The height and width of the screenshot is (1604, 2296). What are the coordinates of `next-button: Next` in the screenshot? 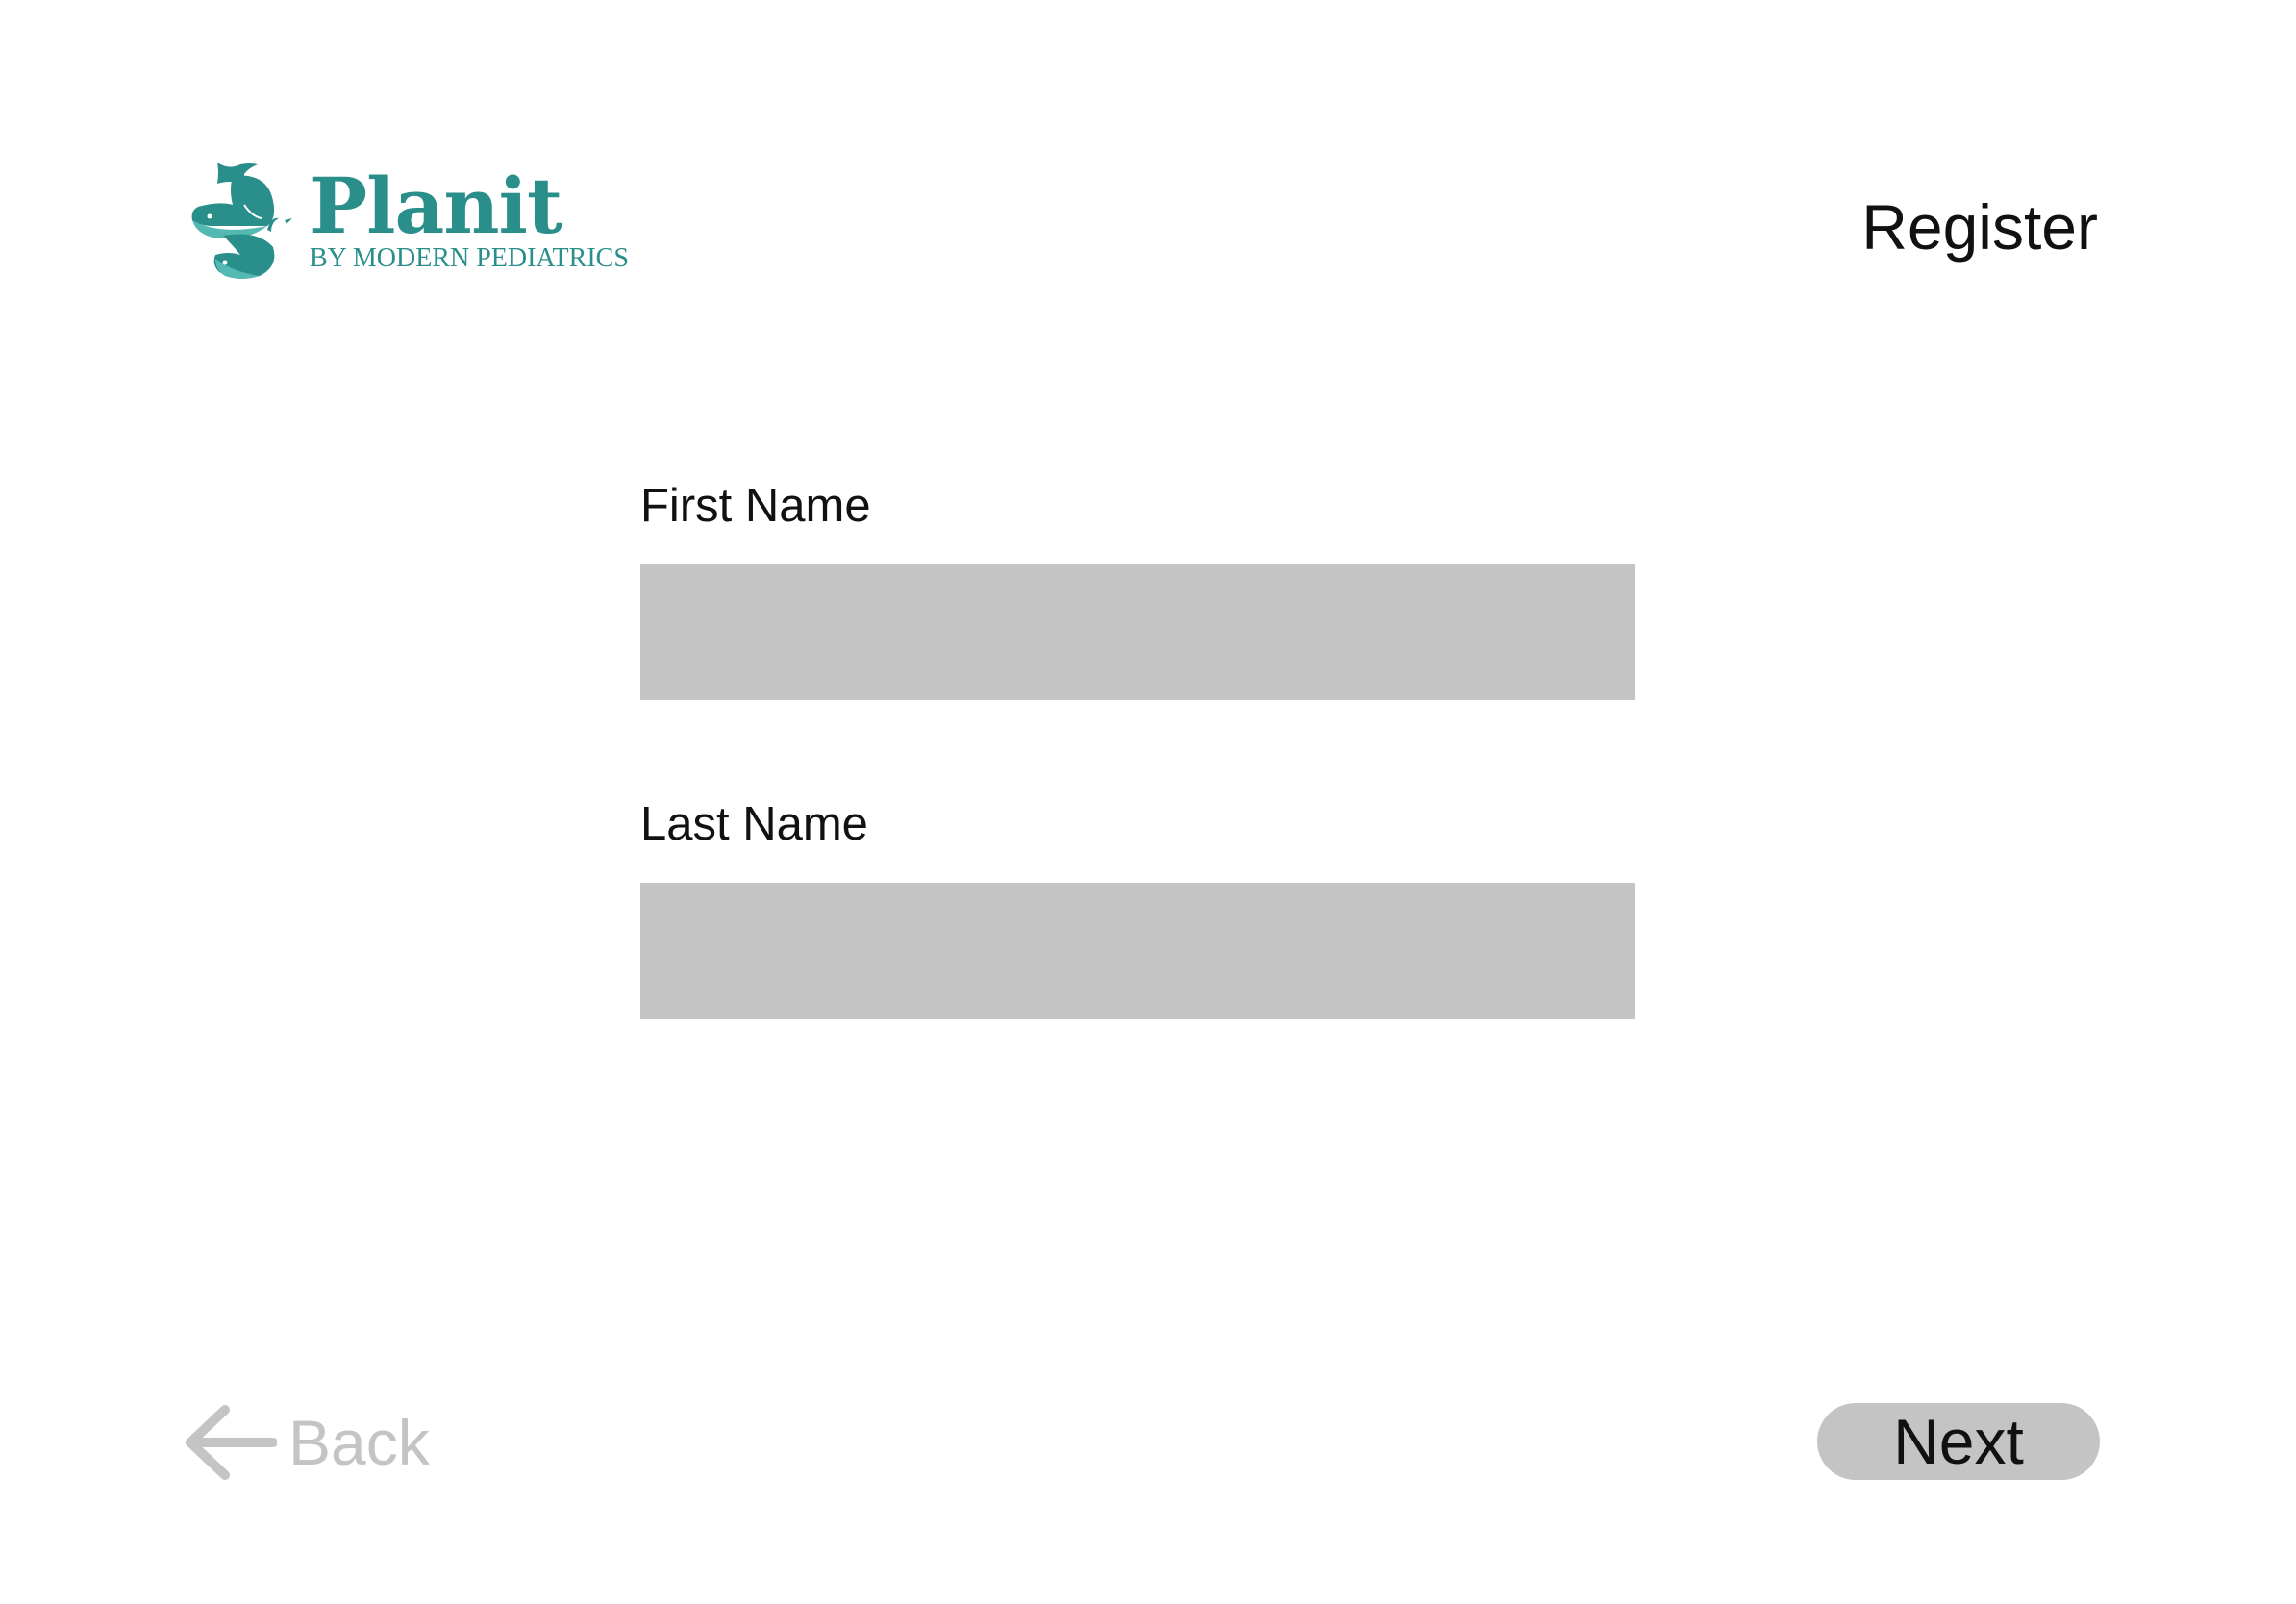 It's located at (1958, 1441).